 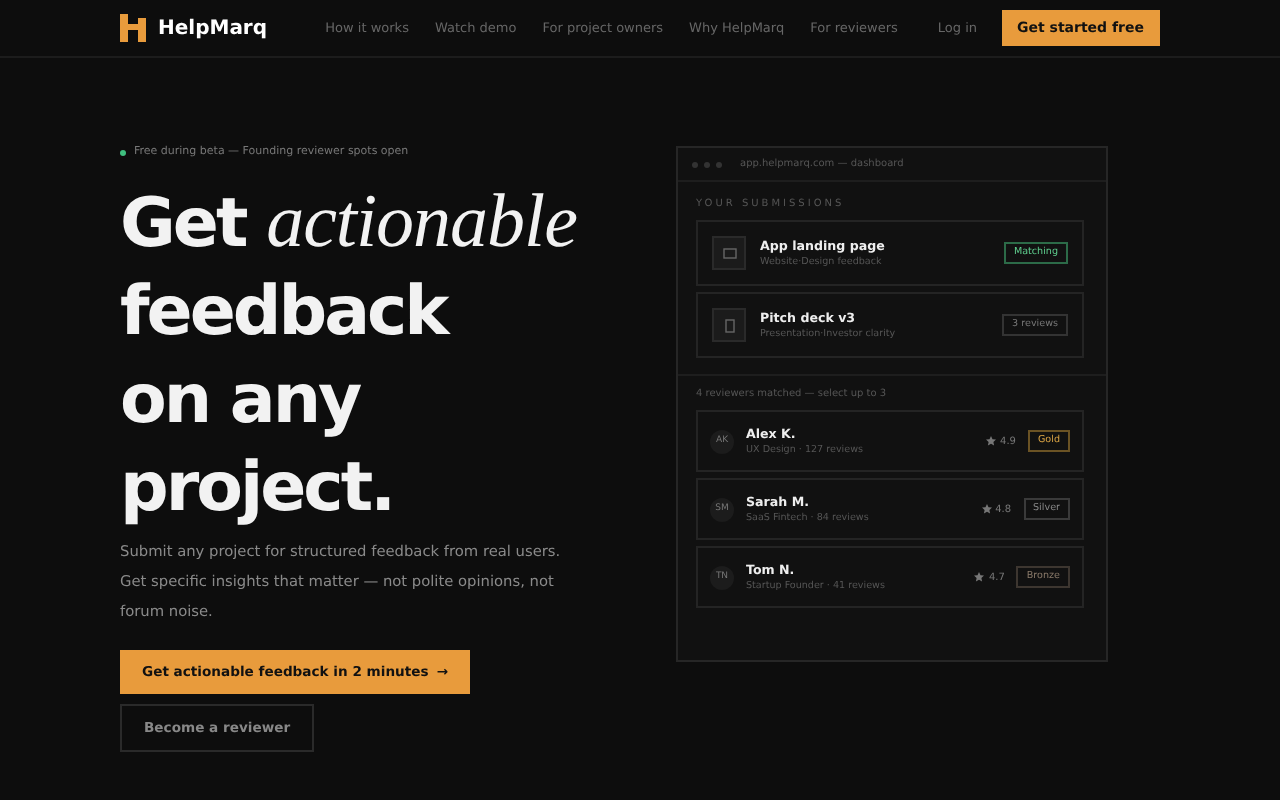 What do you see at coordinates (349, 223) in the screenshot?
I see `headline: Get actionable` at bounding box center [349, 223].